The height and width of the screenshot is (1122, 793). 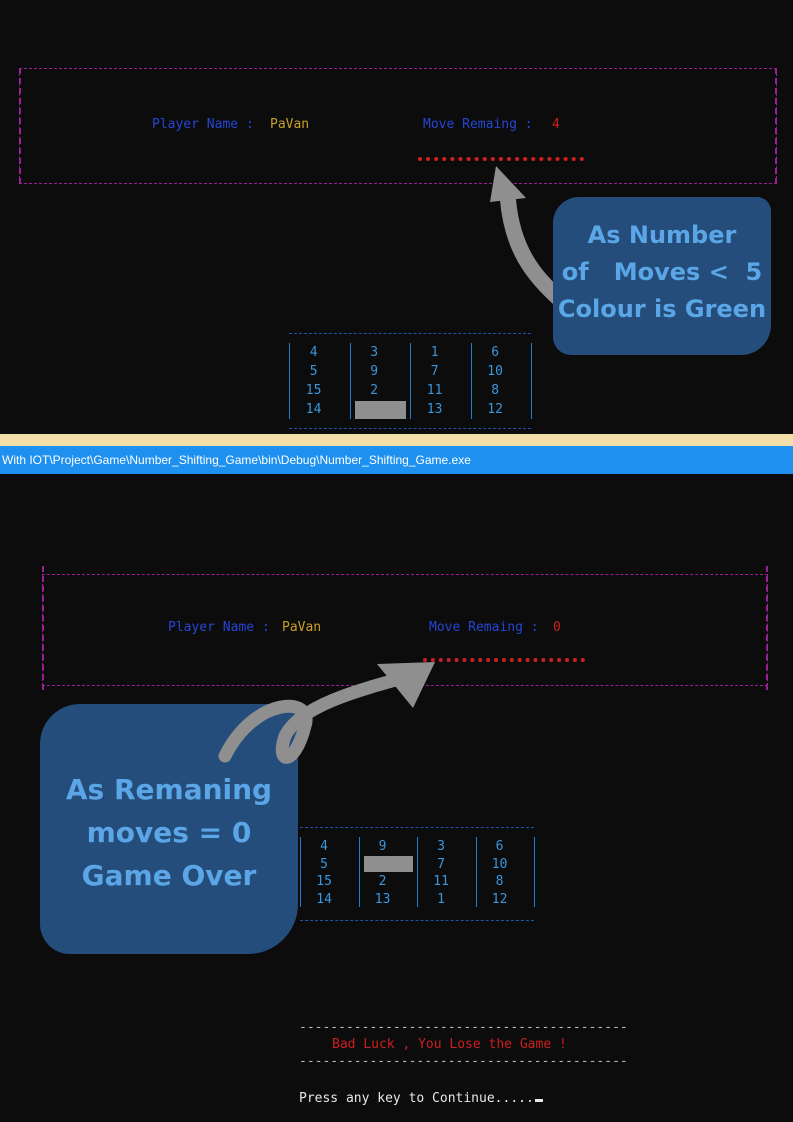 I want to click on callout-moves-green: As Number of Moves < 5 Colour is Green, so click(x=662, y=276).